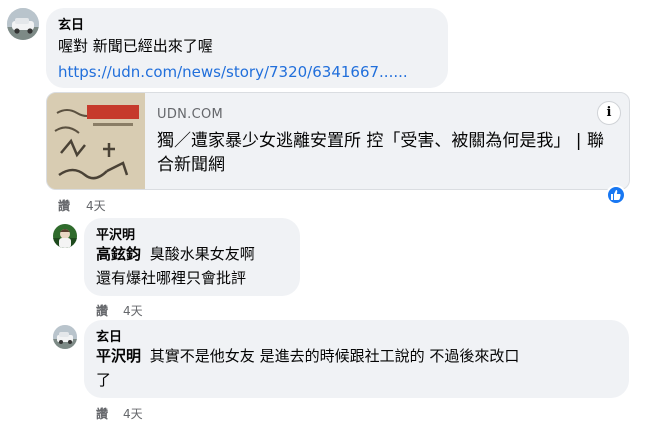  What do you see at coordinates (115, 233) in the screenshot?
I see `reply-author: 平沢明` at bounding box center [115, 233].